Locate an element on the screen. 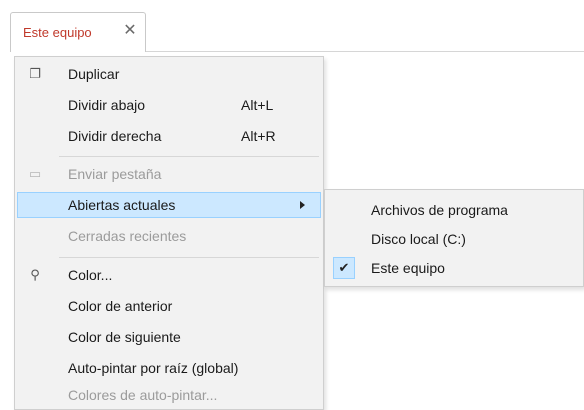 The image size is (584, 410). submenu-item-label: Archivos de programa is located at coordinates (439, 210).